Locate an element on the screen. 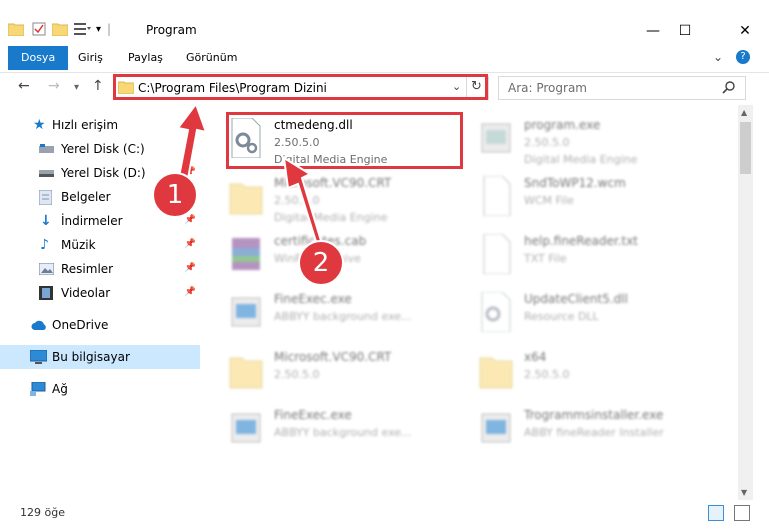  step-badge-1: 1 is located at coordinates (175, 195).